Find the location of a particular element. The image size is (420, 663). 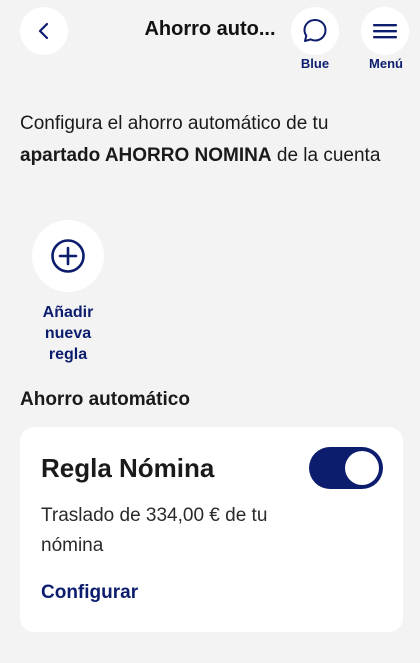

add-rule-label-line: nueva is located at coordinates (68, 333).